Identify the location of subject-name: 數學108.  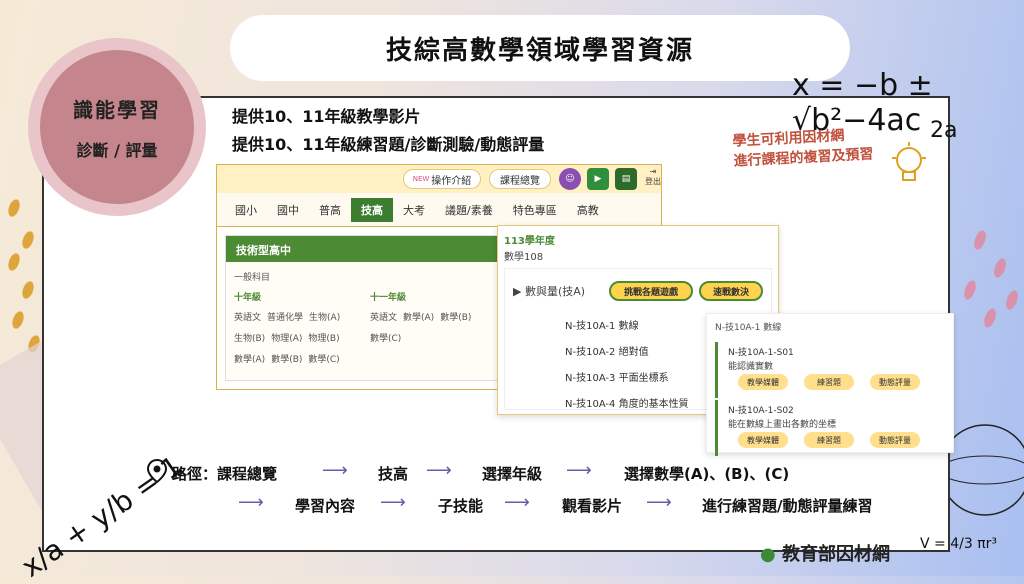
(524, 257).